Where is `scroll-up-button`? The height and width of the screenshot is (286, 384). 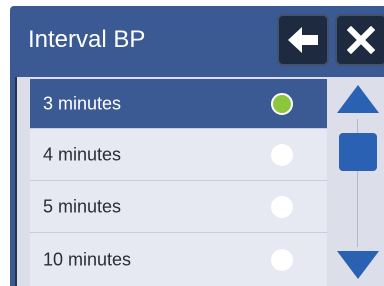
scroll-up-button is located at coordinates (358, 99).